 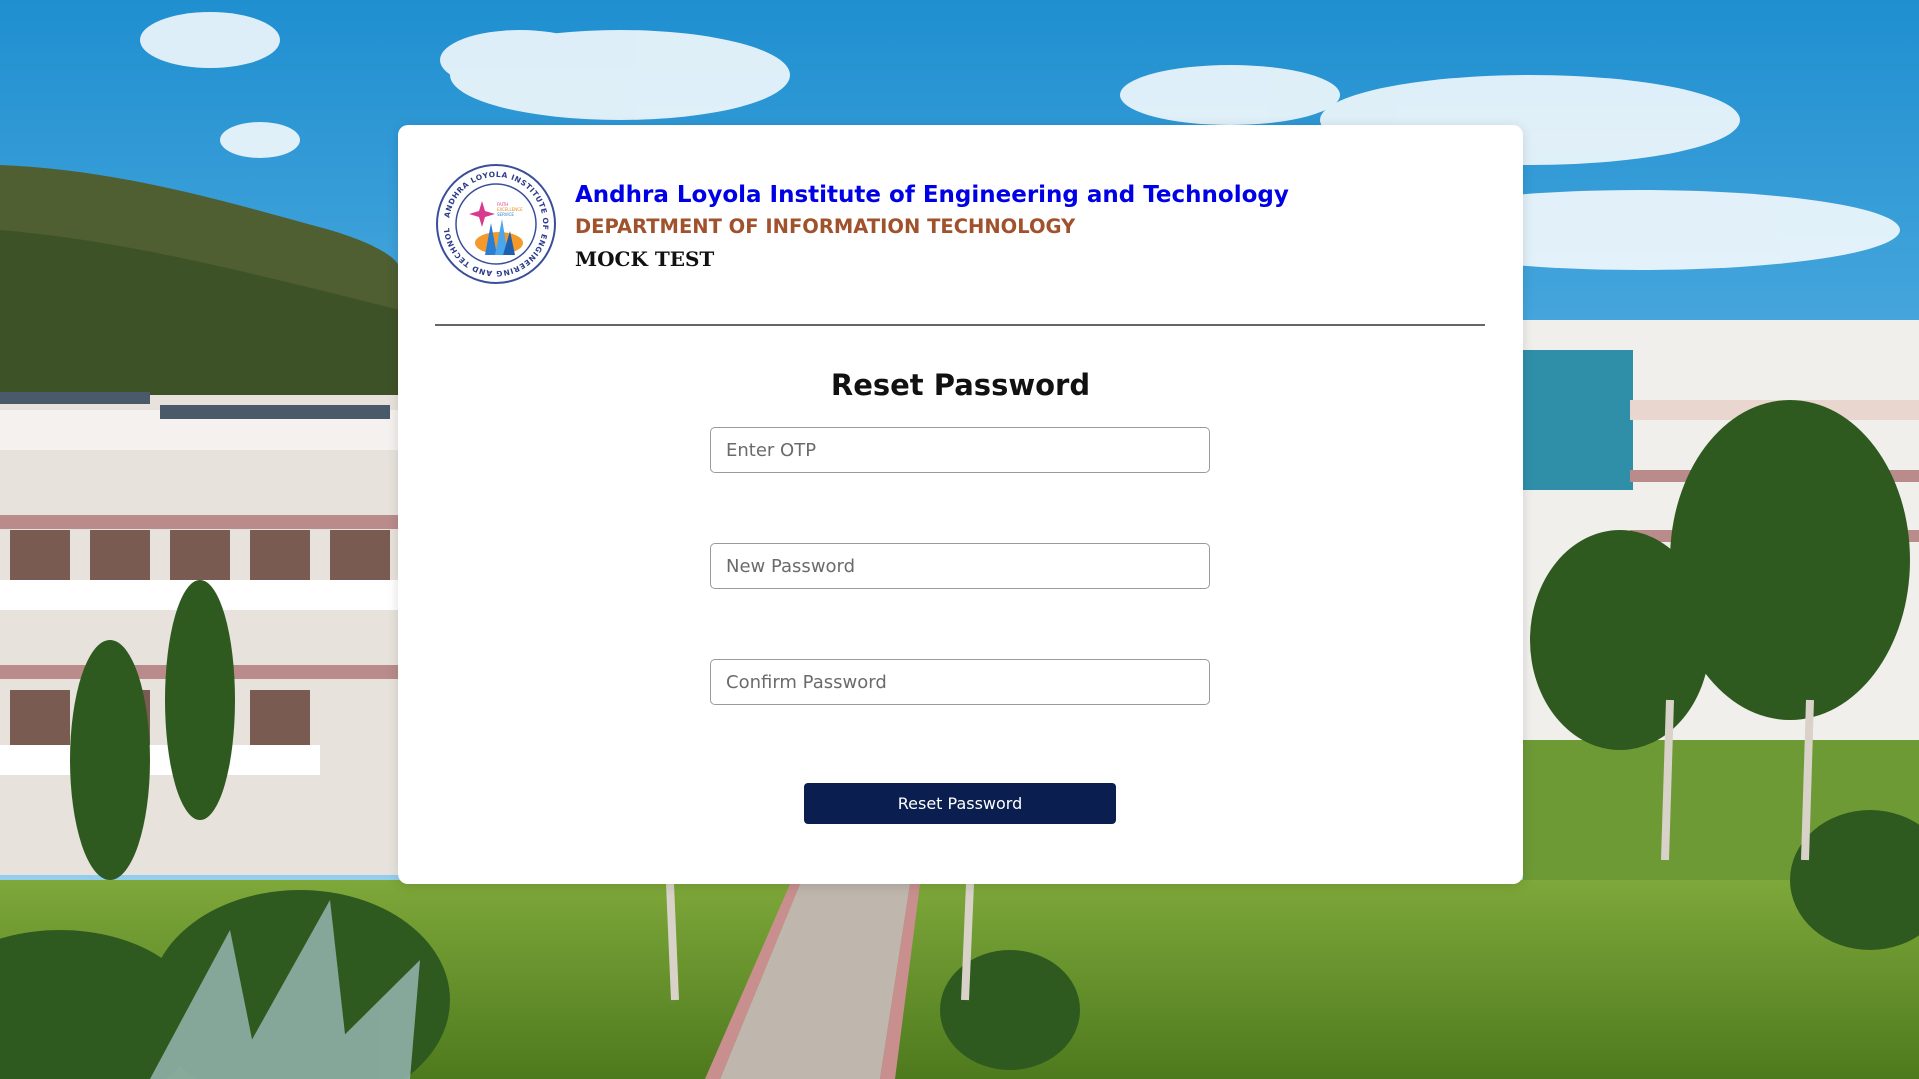 What do you see at coordinates (960, 803) in the screenshot?
I see `reset-password-button: Reset Password` at bounding box center [960, 803].